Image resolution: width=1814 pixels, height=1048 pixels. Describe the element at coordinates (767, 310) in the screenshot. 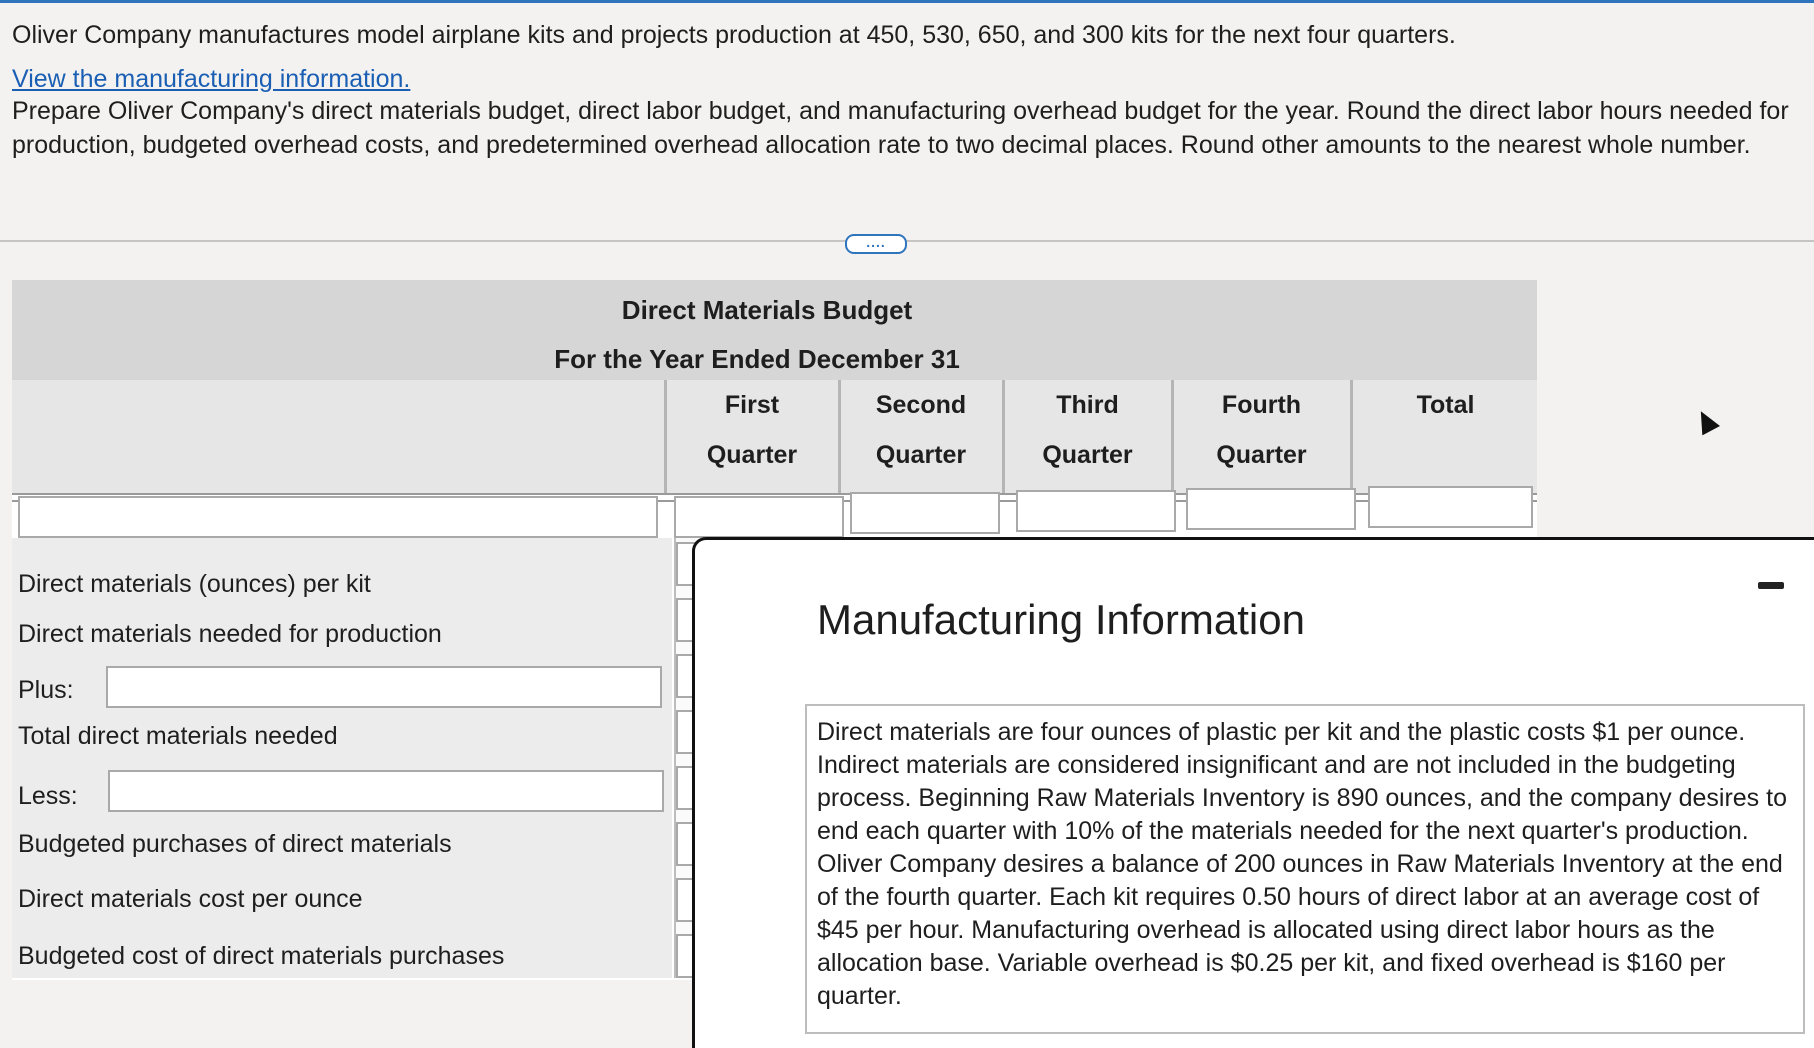

I see `budget-title: Direct Materials Budget` at that location.